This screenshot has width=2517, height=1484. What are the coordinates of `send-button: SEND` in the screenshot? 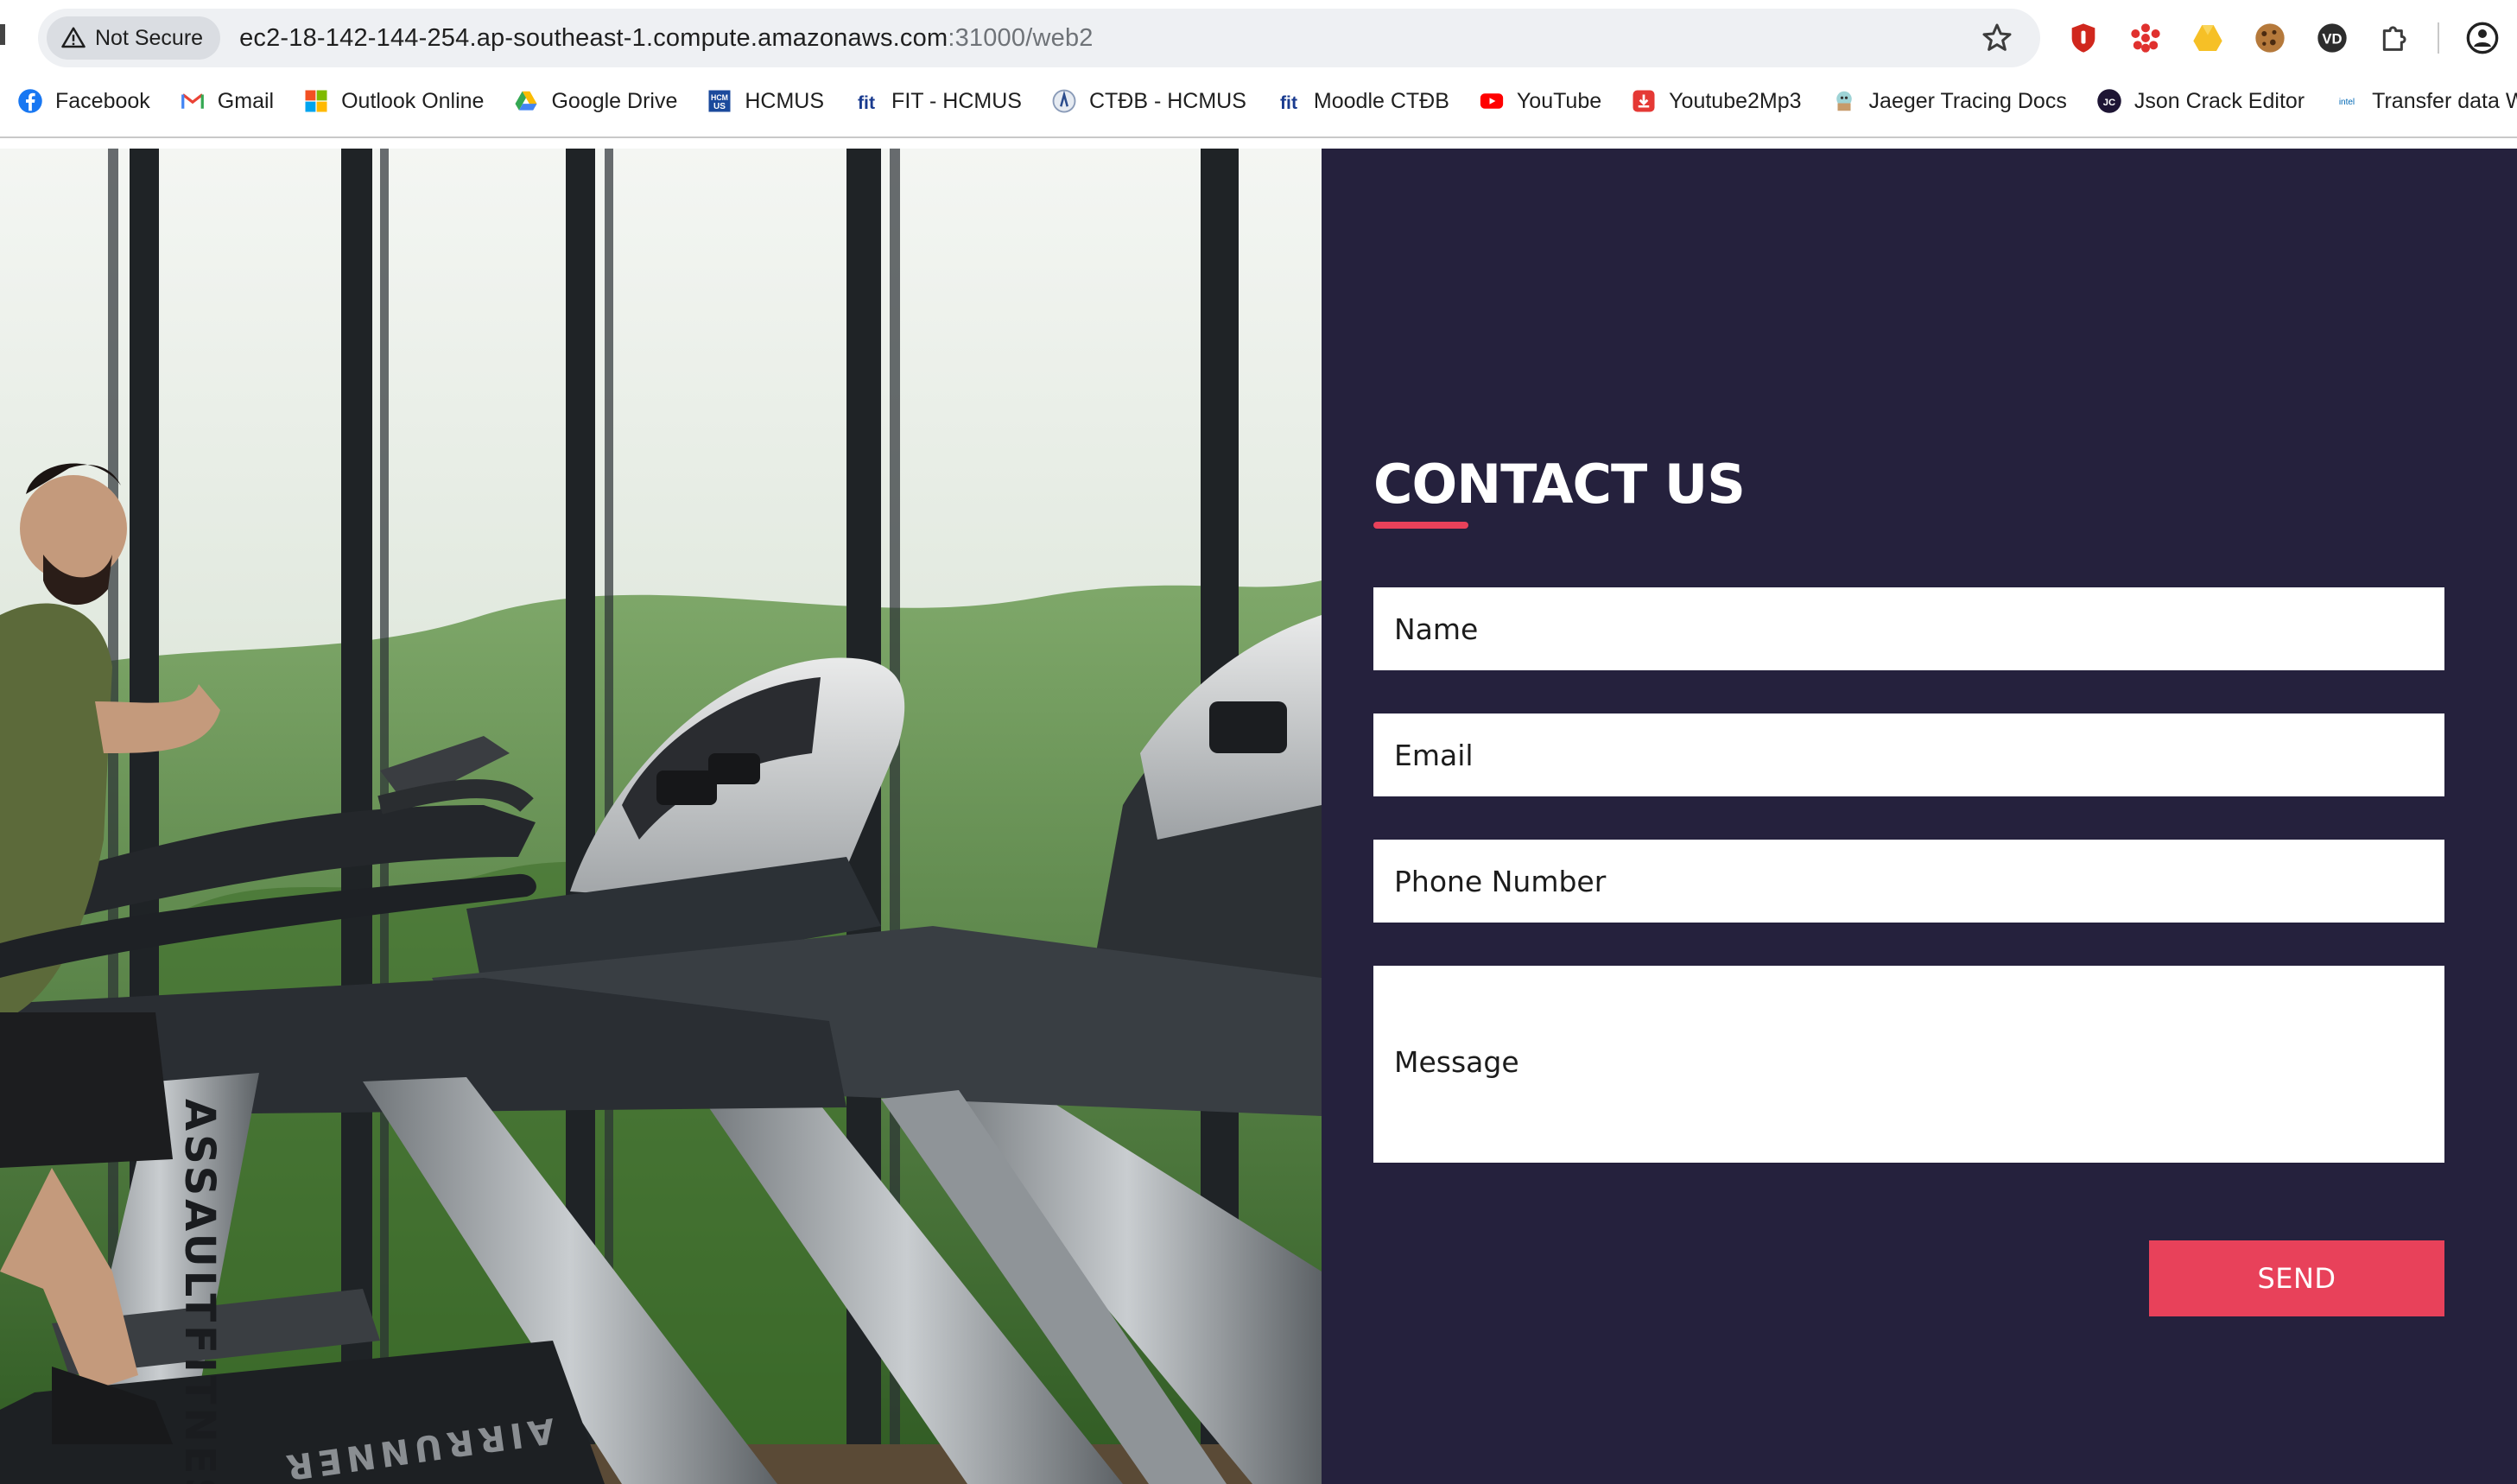 It's located at (2296, 1278).